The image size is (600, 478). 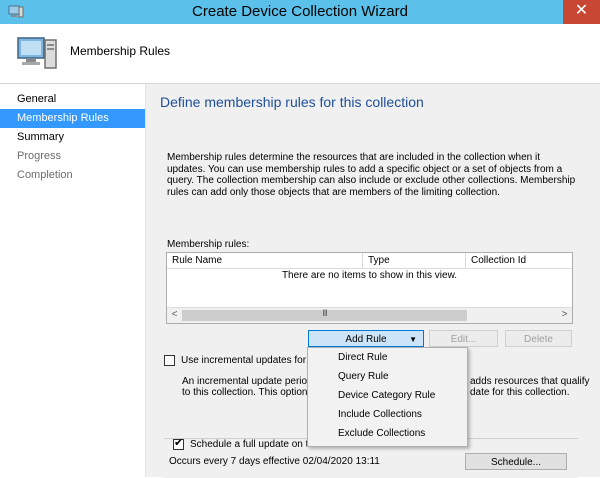 What do you see at coordinates (265, 260) in the screenshot?
I see `column-rule-name: Rule Name` at bounding box center [265, 260].